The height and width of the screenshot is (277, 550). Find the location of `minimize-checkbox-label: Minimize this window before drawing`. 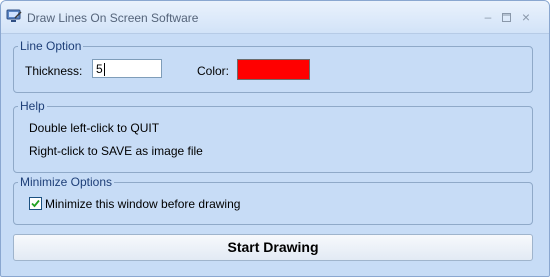

minimize-checkbox-label: Minimize this window before drawing is located at coordinates (142, 204).